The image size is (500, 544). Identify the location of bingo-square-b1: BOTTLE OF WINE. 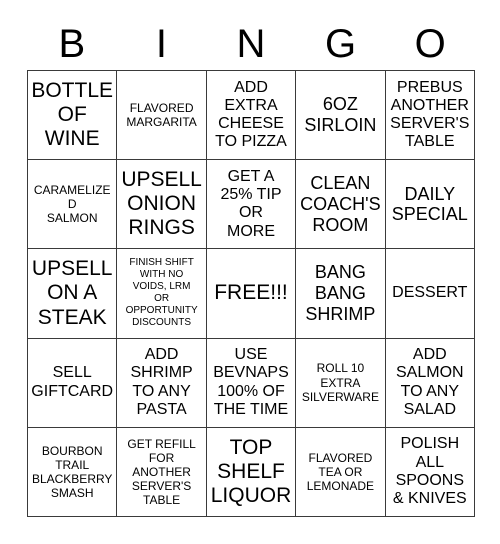
(73, 116).